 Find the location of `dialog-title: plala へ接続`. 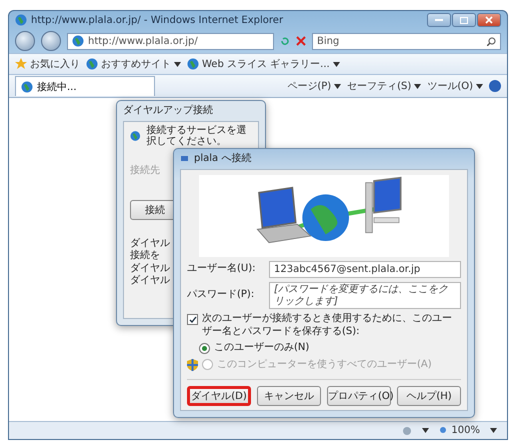

dialog-title: plala へ接続 is located at coordinates (223, 159).